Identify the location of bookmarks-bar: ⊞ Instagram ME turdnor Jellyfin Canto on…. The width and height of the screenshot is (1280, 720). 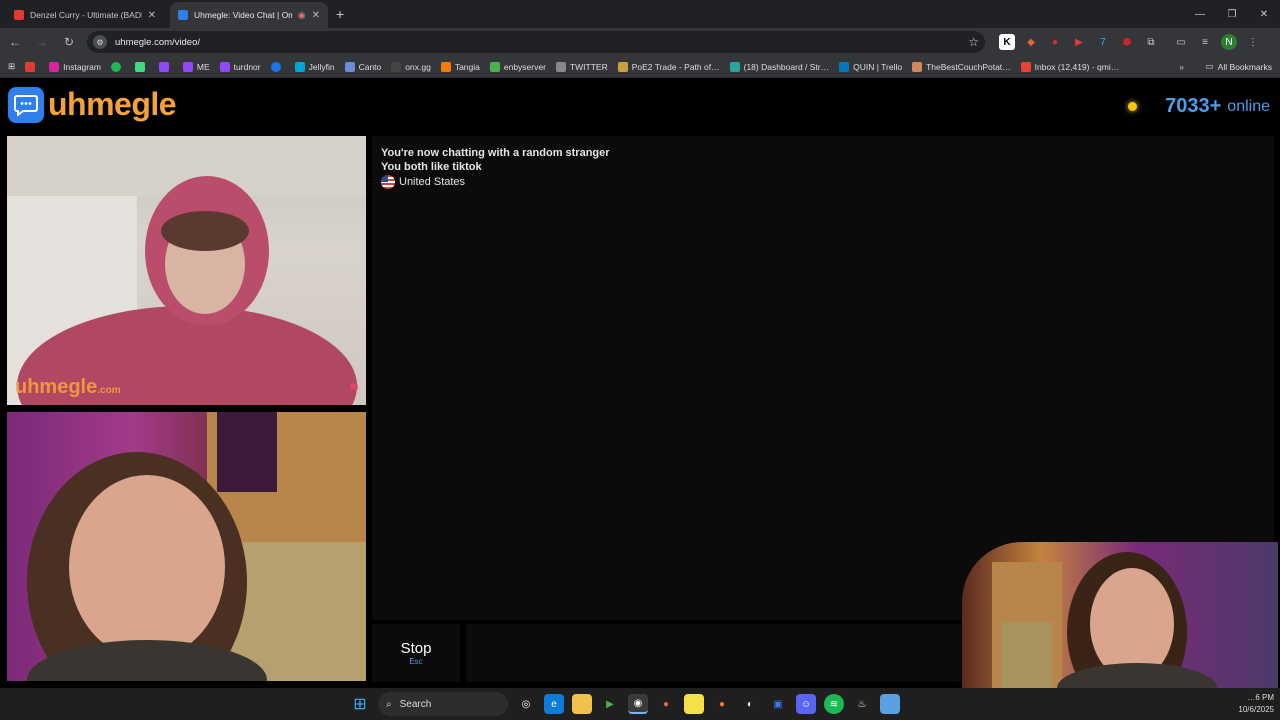
(640, 67).